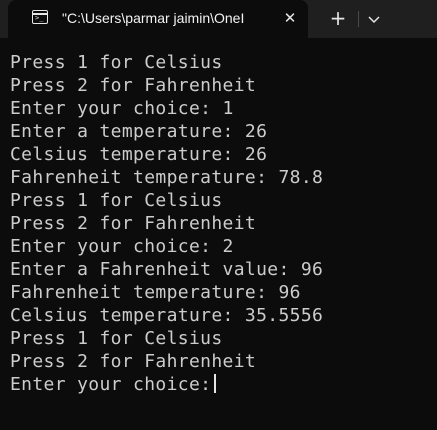 Image resolution: width=437 pixels, height=430 pixels. What do you see at coordinates (290, 18) in the screenshot?
I see `close-icon: ✕` at bounding box center [290, 18].